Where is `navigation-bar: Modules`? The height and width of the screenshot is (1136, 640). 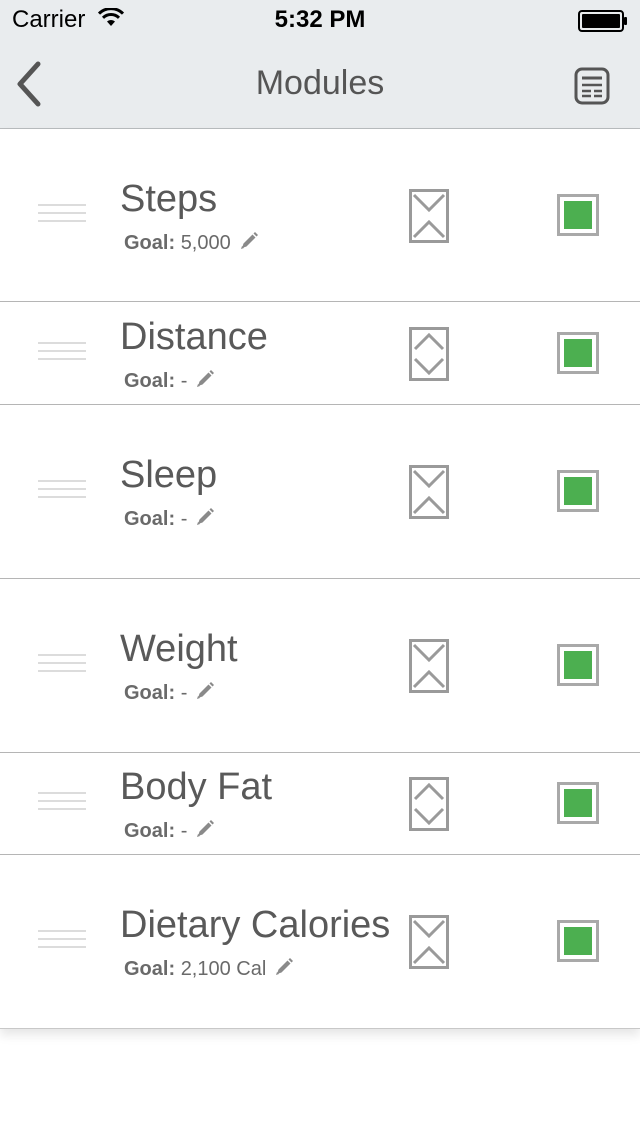 navigation-bar: Modules is located at coordinates (320, 84).